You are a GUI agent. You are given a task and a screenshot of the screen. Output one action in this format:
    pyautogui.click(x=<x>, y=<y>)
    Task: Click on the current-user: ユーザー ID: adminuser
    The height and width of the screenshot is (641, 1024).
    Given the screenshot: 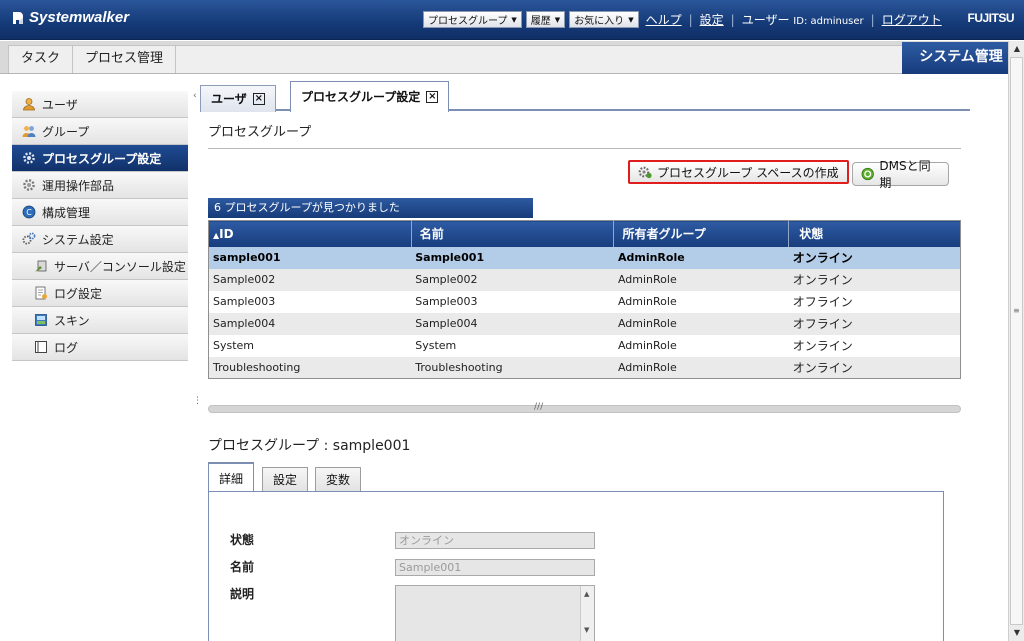 What is the action you would take?
    pyautogui.click(x=803, y=19)
    